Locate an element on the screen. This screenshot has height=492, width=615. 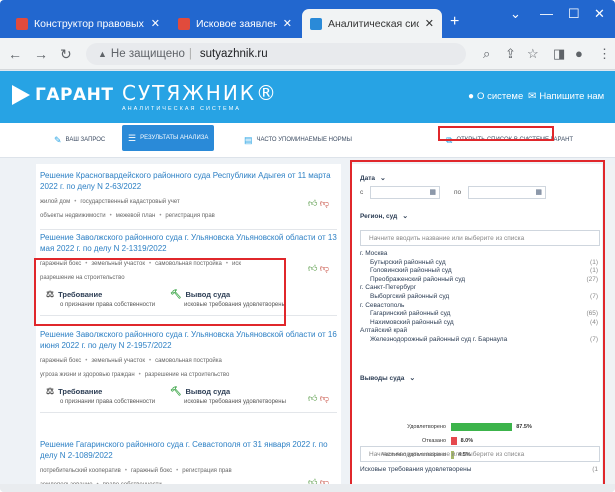
forward-icon: → is located at coordinates (41, 54).